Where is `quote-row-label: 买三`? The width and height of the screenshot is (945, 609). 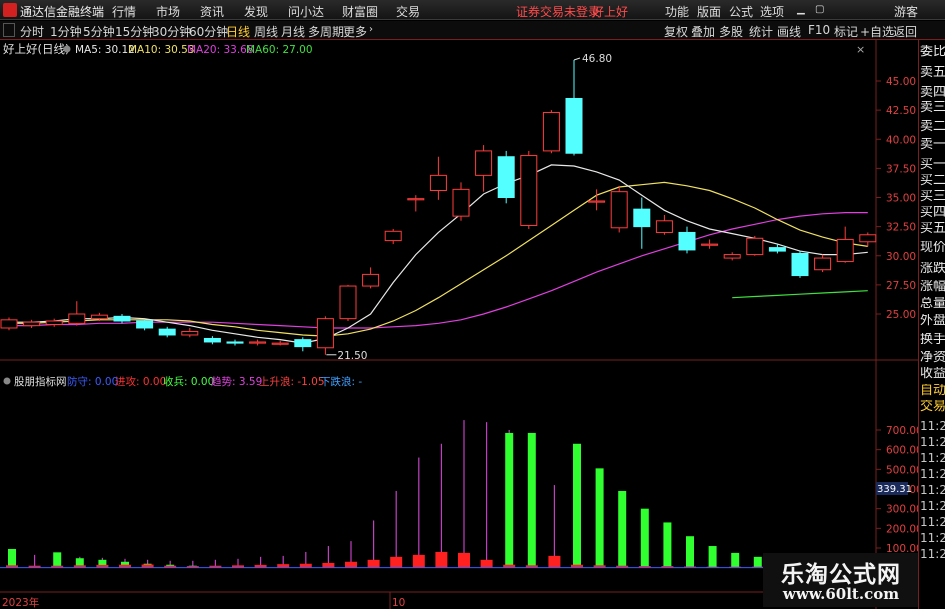 quote-row-label: 买三 is located at coordinates (932, 196).